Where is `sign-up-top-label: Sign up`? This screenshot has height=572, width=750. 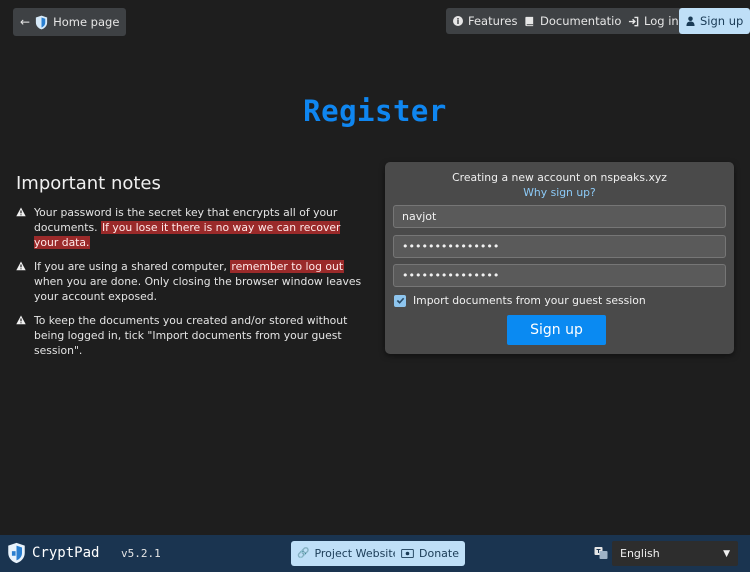
sign-up-top-label: Sign up is located at coordinates (722, 21).